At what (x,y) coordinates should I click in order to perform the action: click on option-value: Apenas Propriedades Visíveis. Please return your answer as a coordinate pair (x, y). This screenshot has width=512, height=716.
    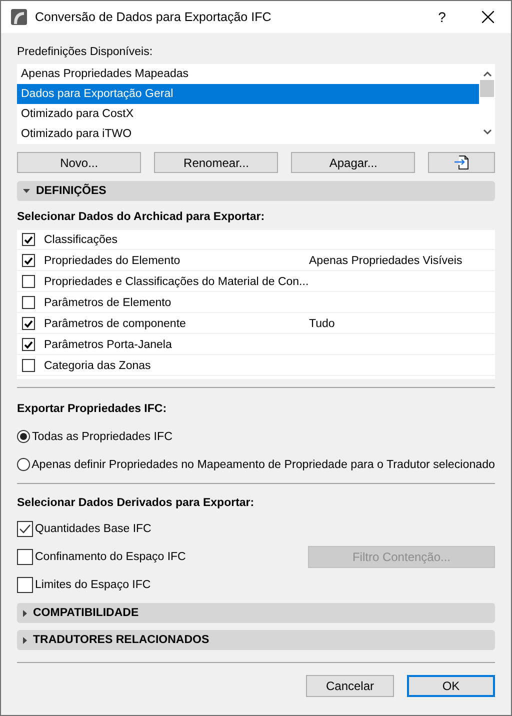
    Looking at the image, I should click on (385, 260).